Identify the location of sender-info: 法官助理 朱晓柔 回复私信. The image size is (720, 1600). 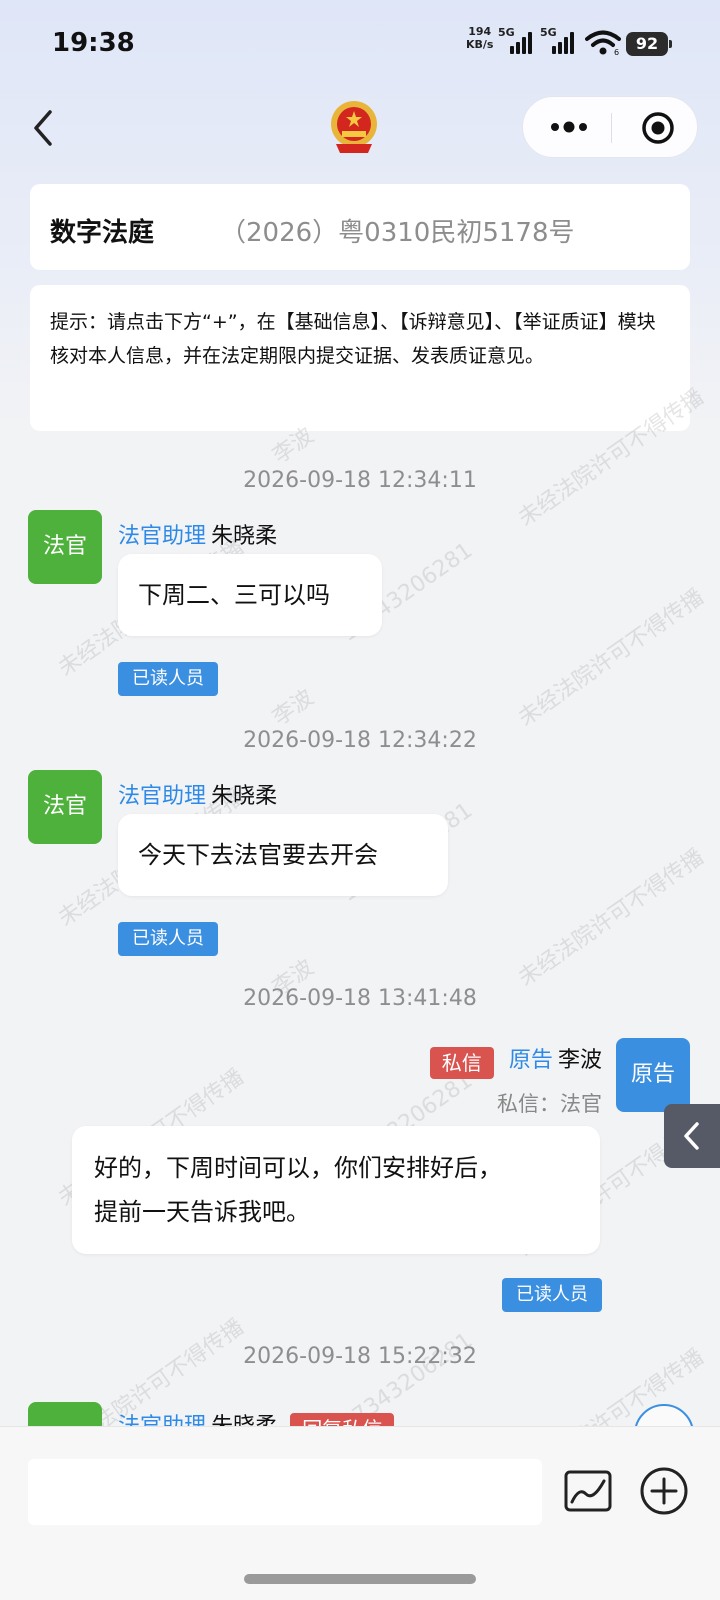
(261, 1417).